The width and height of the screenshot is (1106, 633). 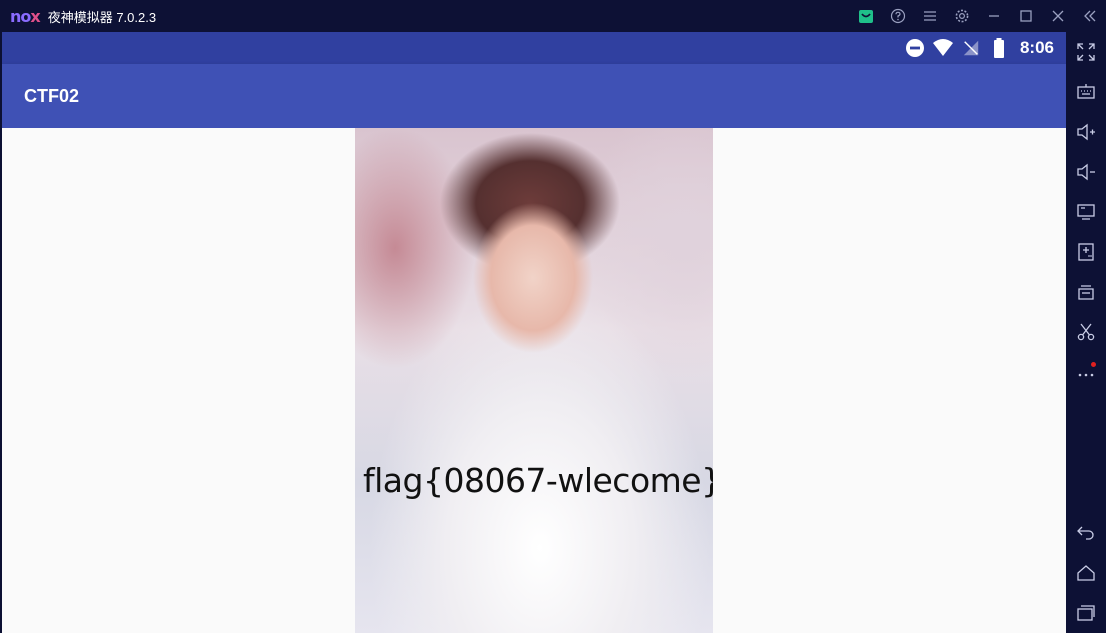 What do you see at coordinates (553, 16) in the screenshot?
I see `emulator-title-bar: nox 夜神模拟器 7.0.2.3` at bounding box center [553, 16].